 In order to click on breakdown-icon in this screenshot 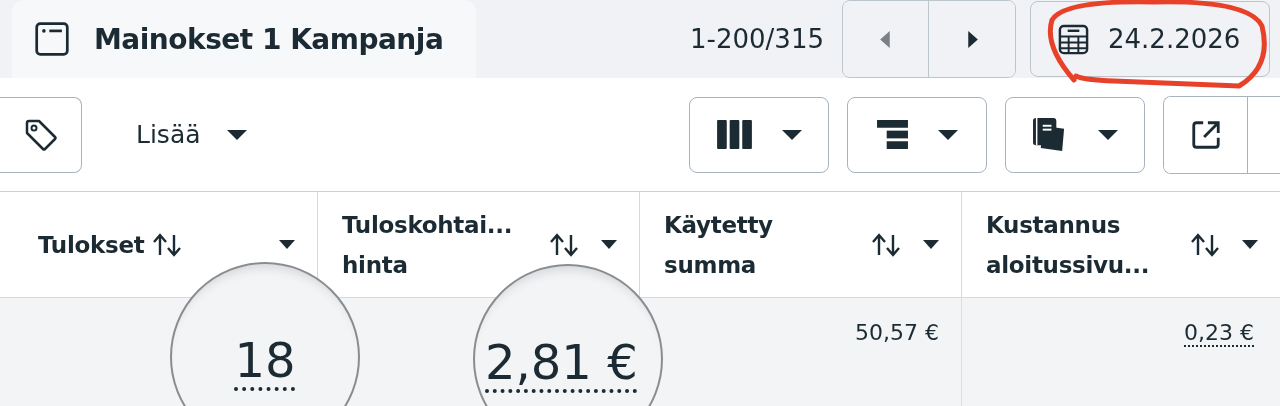, I will do `click(892, 134)`.